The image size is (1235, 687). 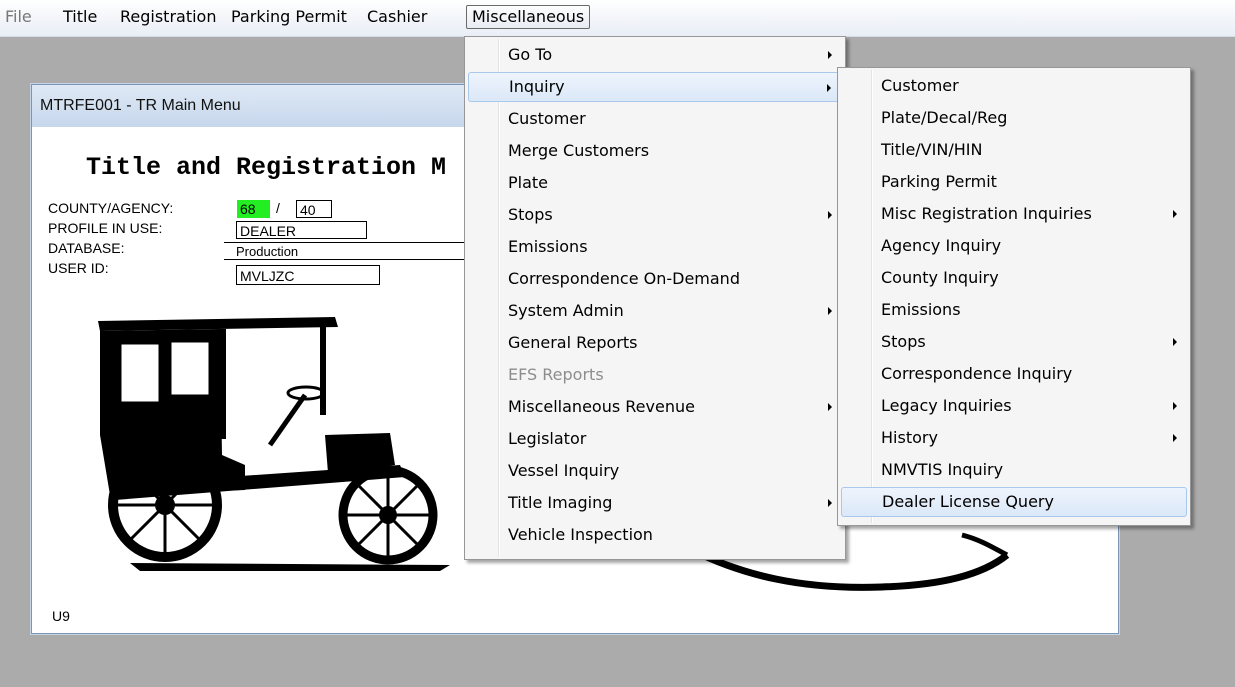 What do you see at coordinates (1014, 470) in the screenshot?
I see `menu-item-nmvtis-inquiry: NMVTIS Inquiry` at bounding box center [1014, 470].